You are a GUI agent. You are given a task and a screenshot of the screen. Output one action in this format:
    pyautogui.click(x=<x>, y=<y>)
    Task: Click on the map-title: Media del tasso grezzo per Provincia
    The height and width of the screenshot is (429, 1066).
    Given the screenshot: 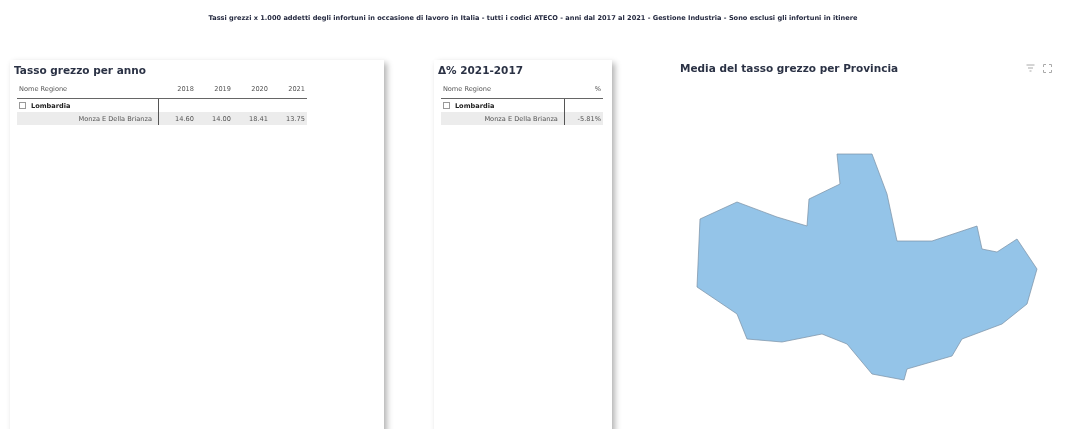 What is the action you would take?
    pyautogui.click(x=789, y=68)
    